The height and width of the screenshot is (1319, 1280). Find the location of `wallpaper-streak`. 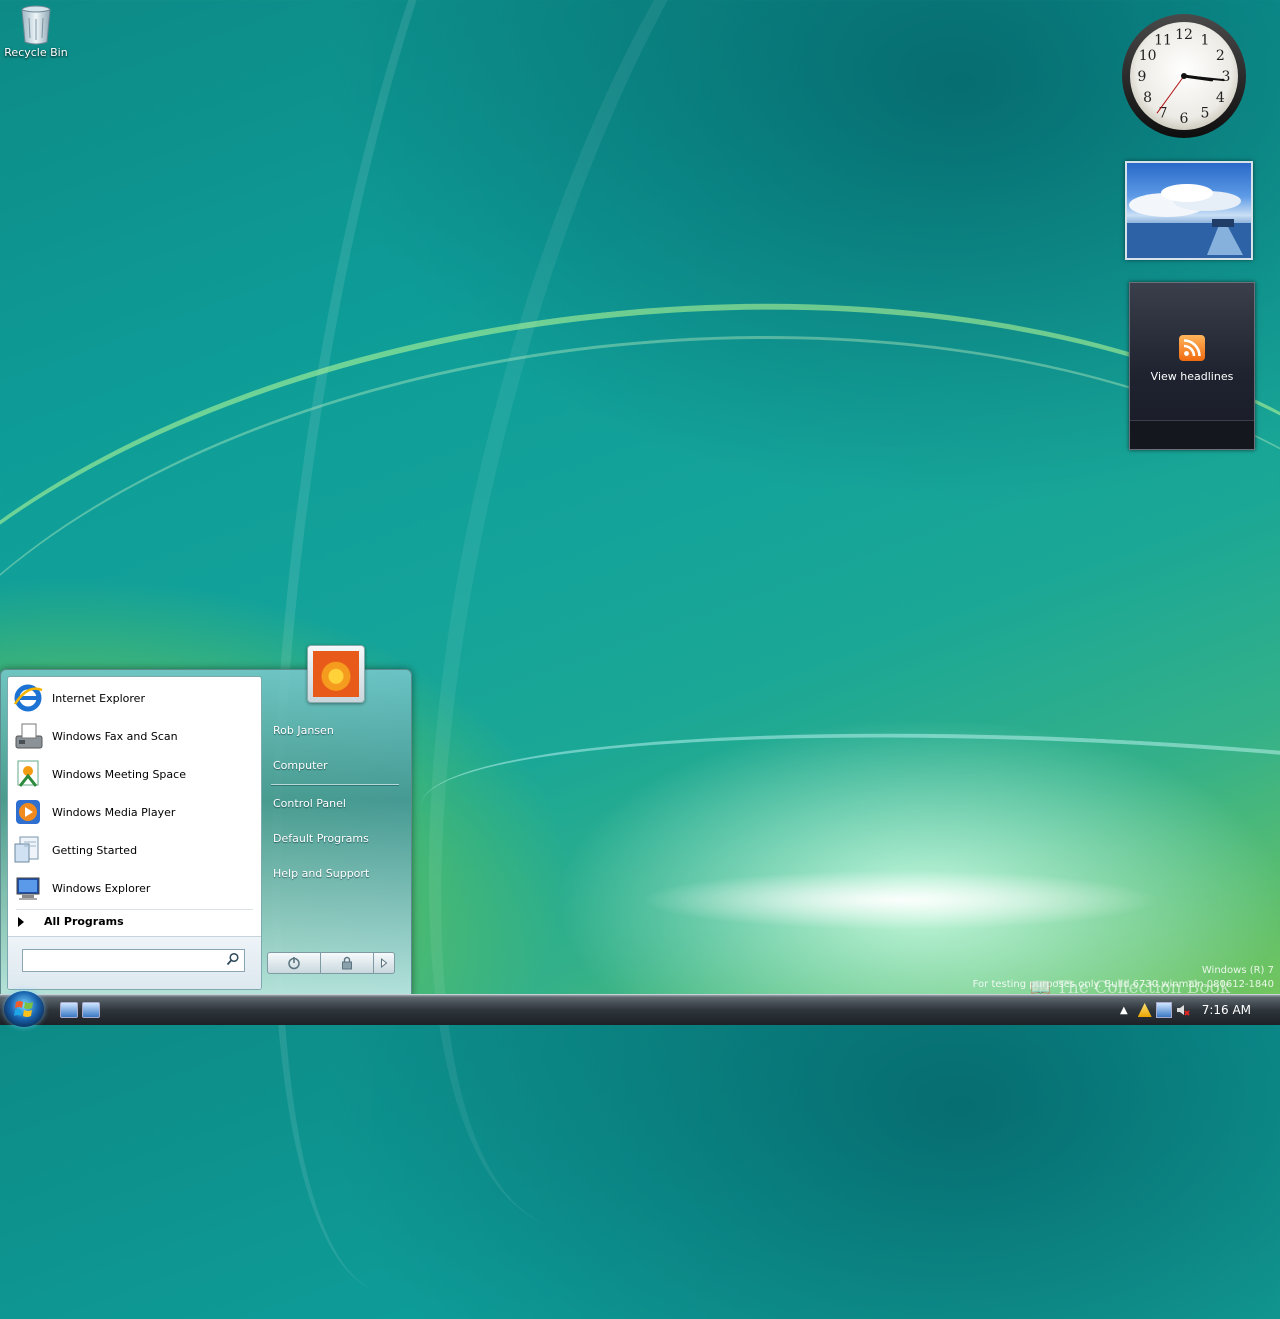

wallpaper-streak is located at coordinates (847, 842).